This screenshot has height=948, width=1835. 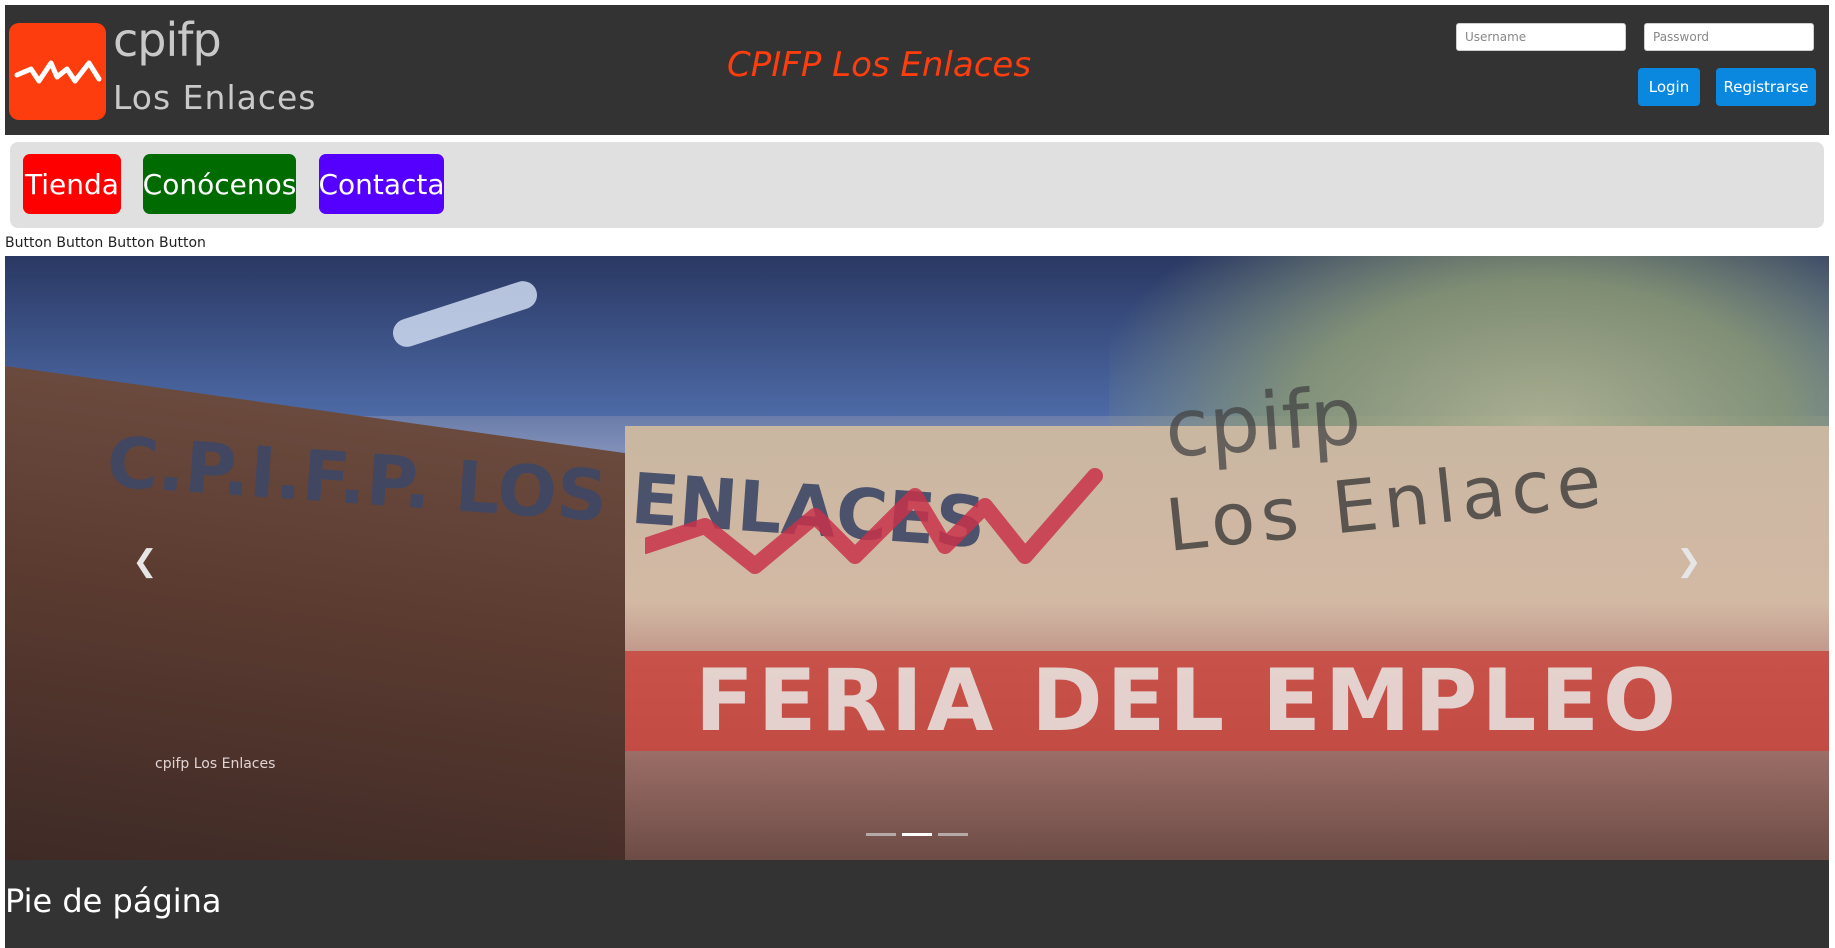 I want to click on logo-icon, so click(x=57, y=71).